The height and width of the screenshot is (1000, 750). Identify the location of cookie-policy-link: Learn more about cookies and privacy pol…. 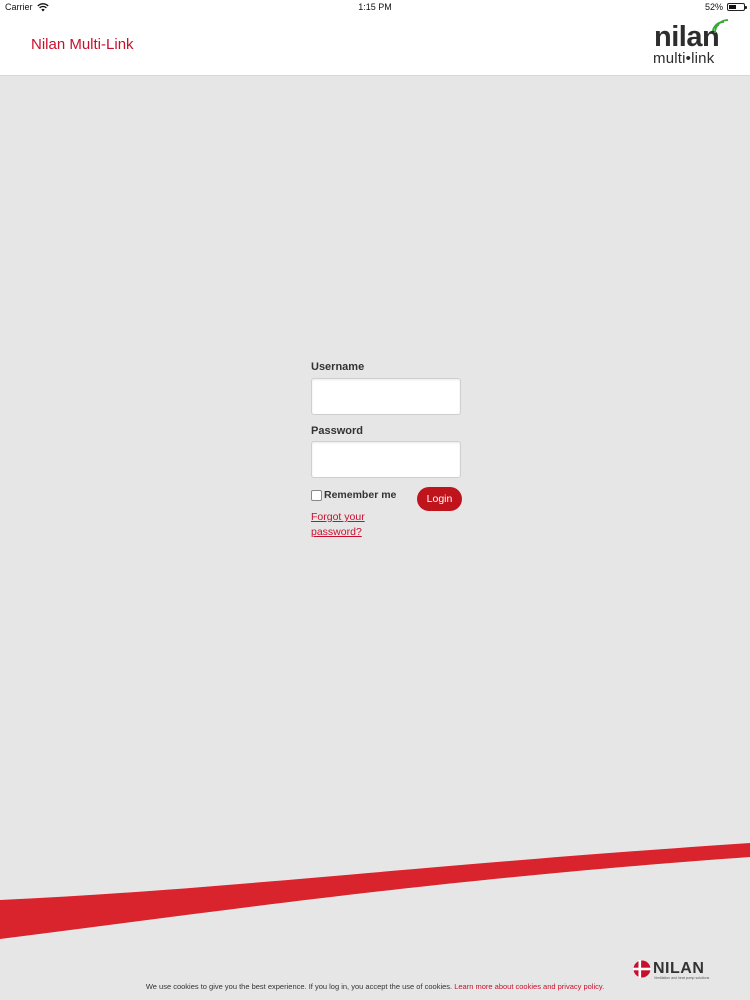
(529, 986).